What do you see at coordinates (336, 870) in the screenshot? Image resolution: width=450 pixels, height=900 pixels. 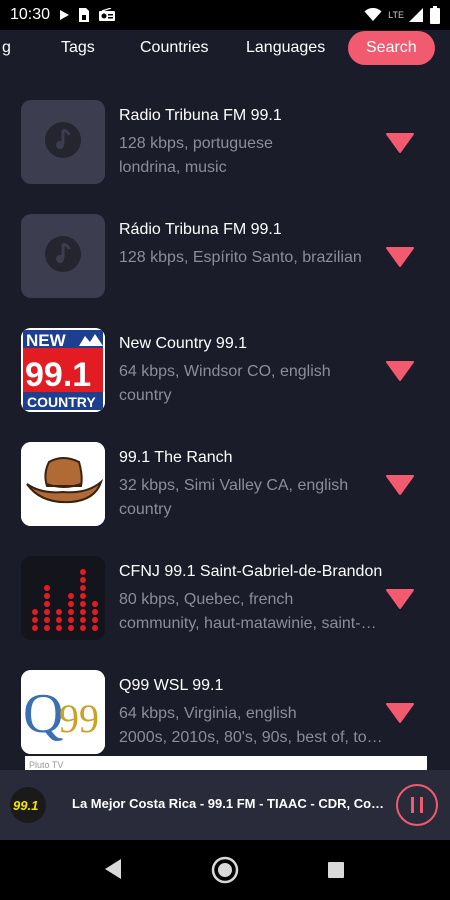 I see `recents-icon` at bounding box center [336, 870].